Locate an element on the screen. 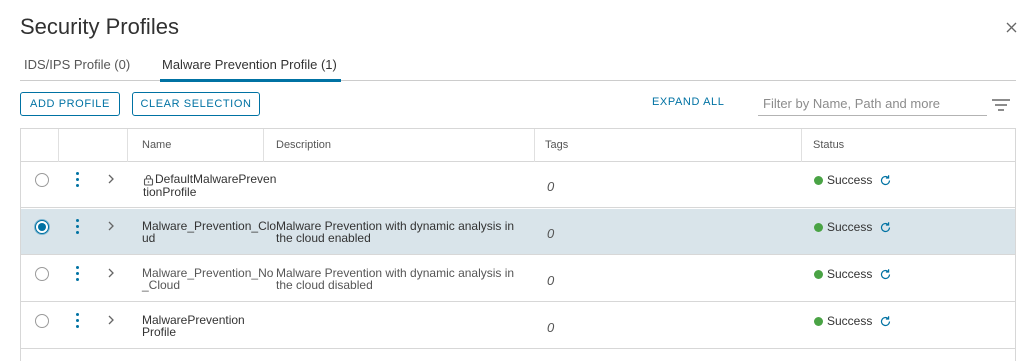 The image size is (1024, 361). column-header-description: Description is located at coordinates (297, 145).